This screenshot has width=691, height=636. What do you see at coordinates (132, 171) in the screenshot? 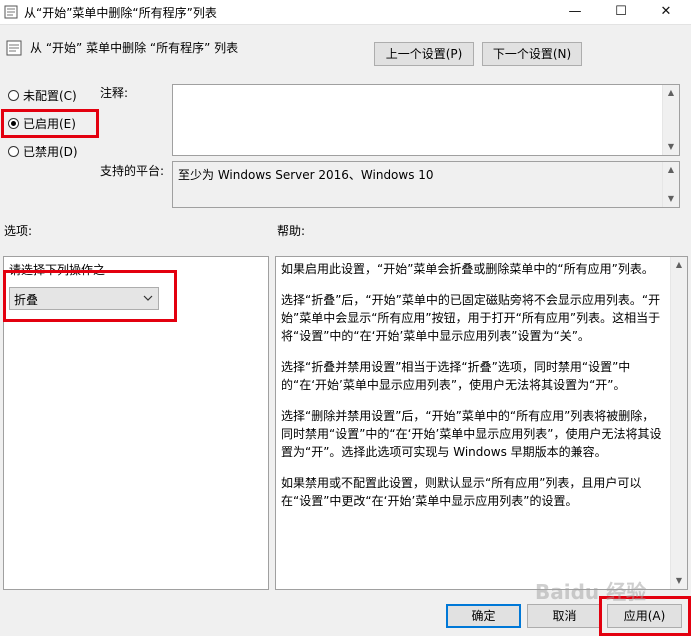
I see `platform-label: 支持的平台:` at bounding box center [132, 171].